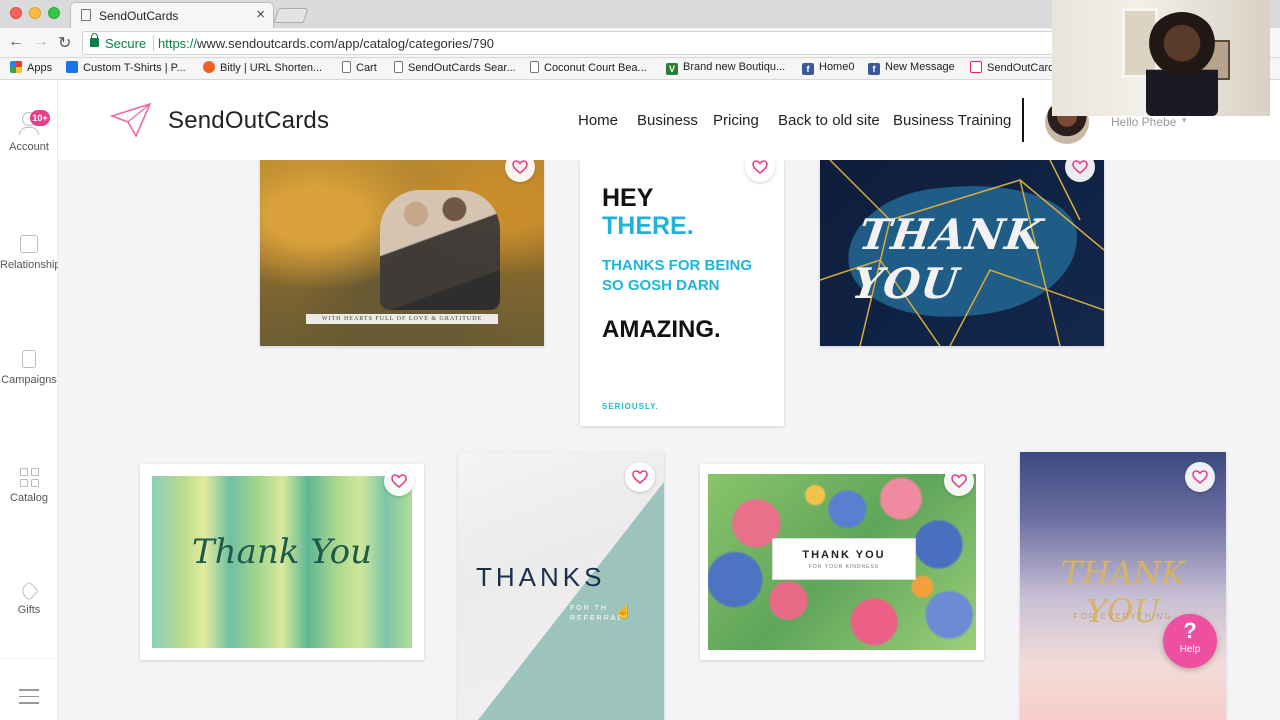  I want to click on hand-cursor-icon: ☝, so click(624, 611).